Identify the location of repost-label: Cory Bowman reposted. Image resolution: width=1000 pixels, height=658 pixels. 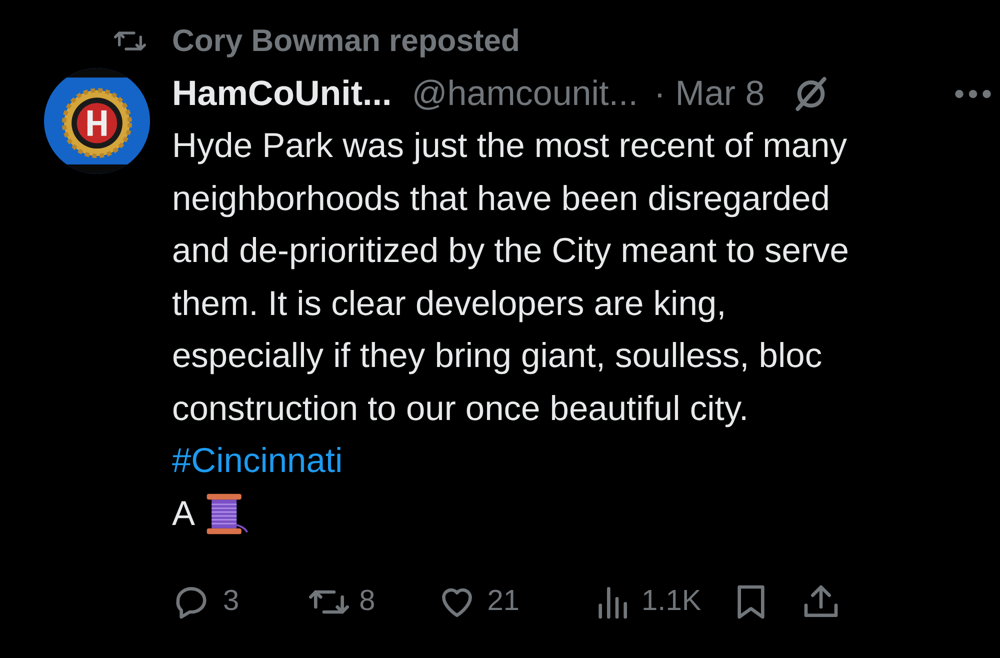
(346, 41).